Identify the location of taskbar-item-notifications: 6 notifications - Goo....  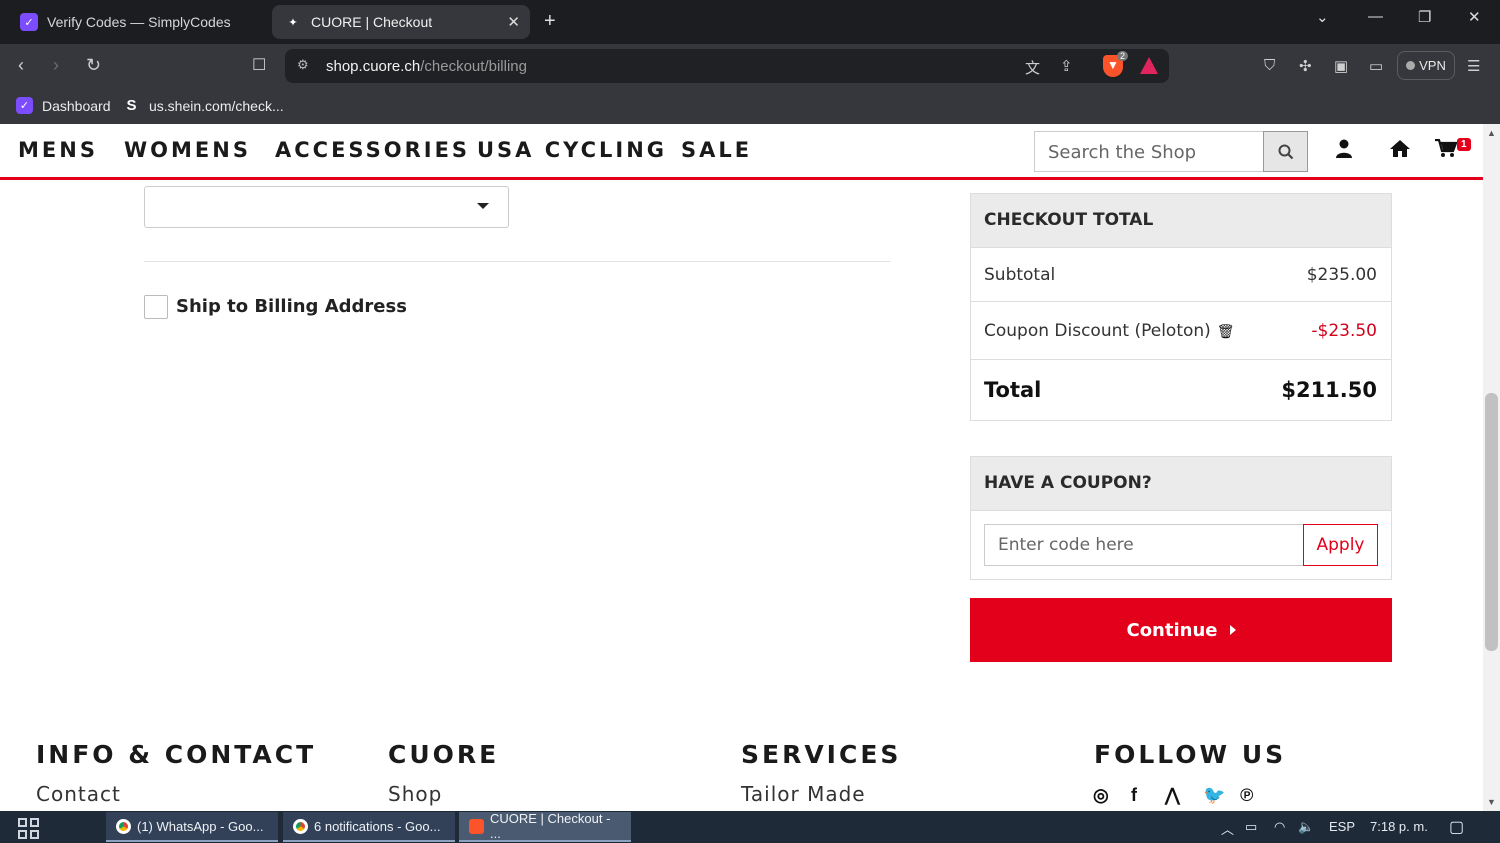
(369, 827).